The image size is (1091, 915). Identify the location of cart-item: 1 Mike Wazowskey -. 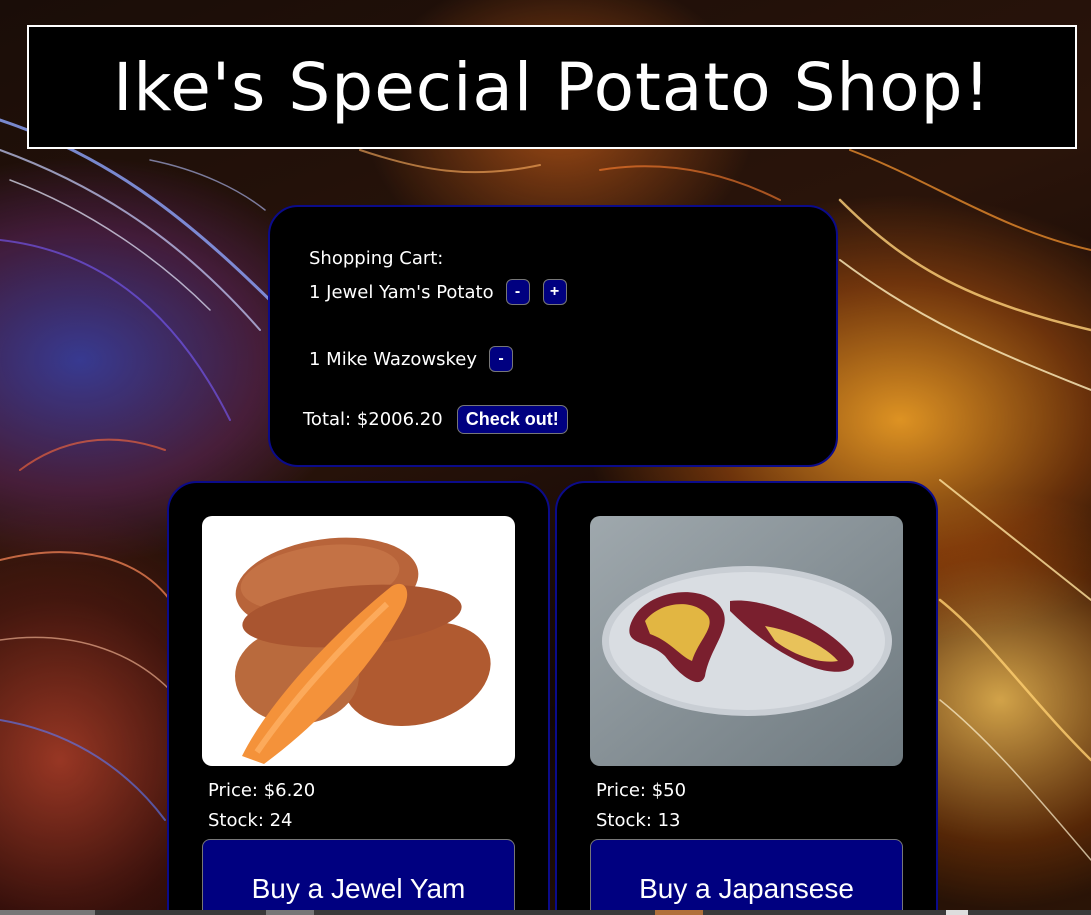
(411, 359).